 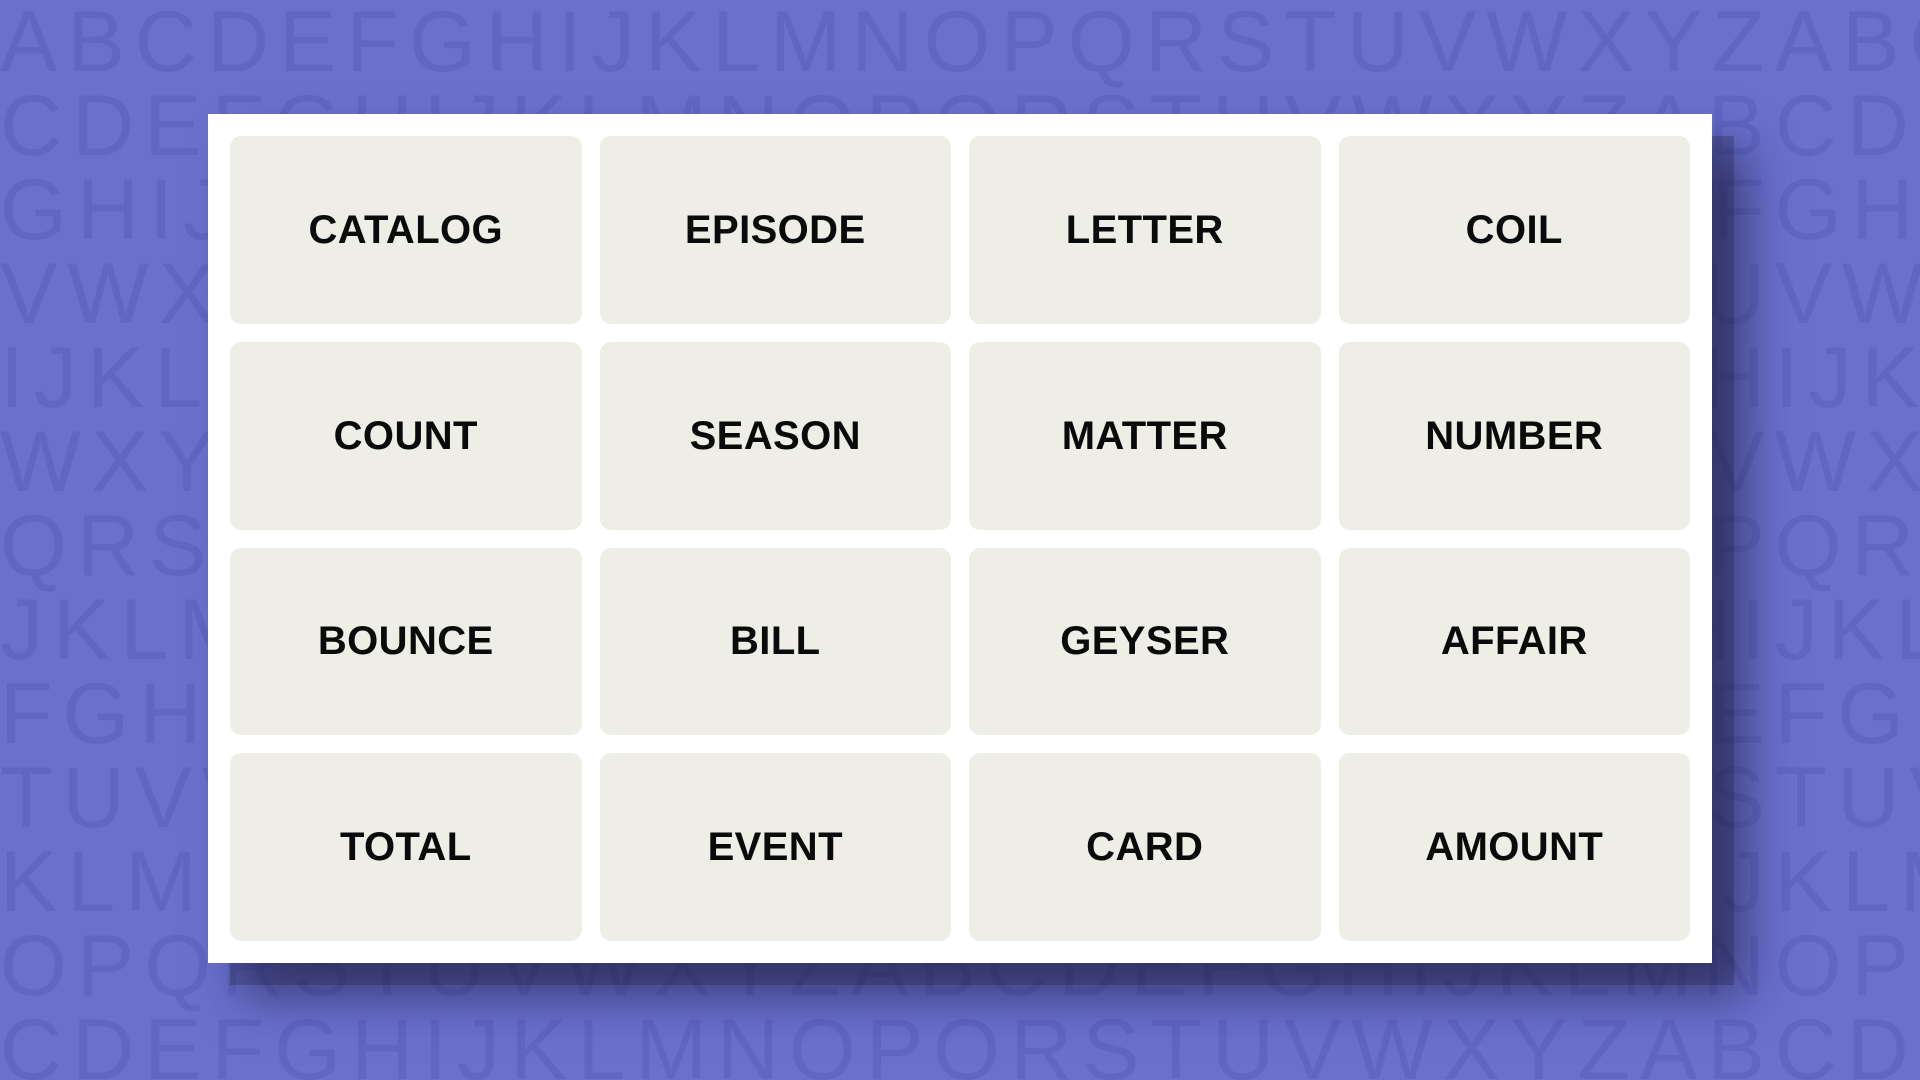 I want to click on word-tile: MATTER, so click(x=1145, y=435).